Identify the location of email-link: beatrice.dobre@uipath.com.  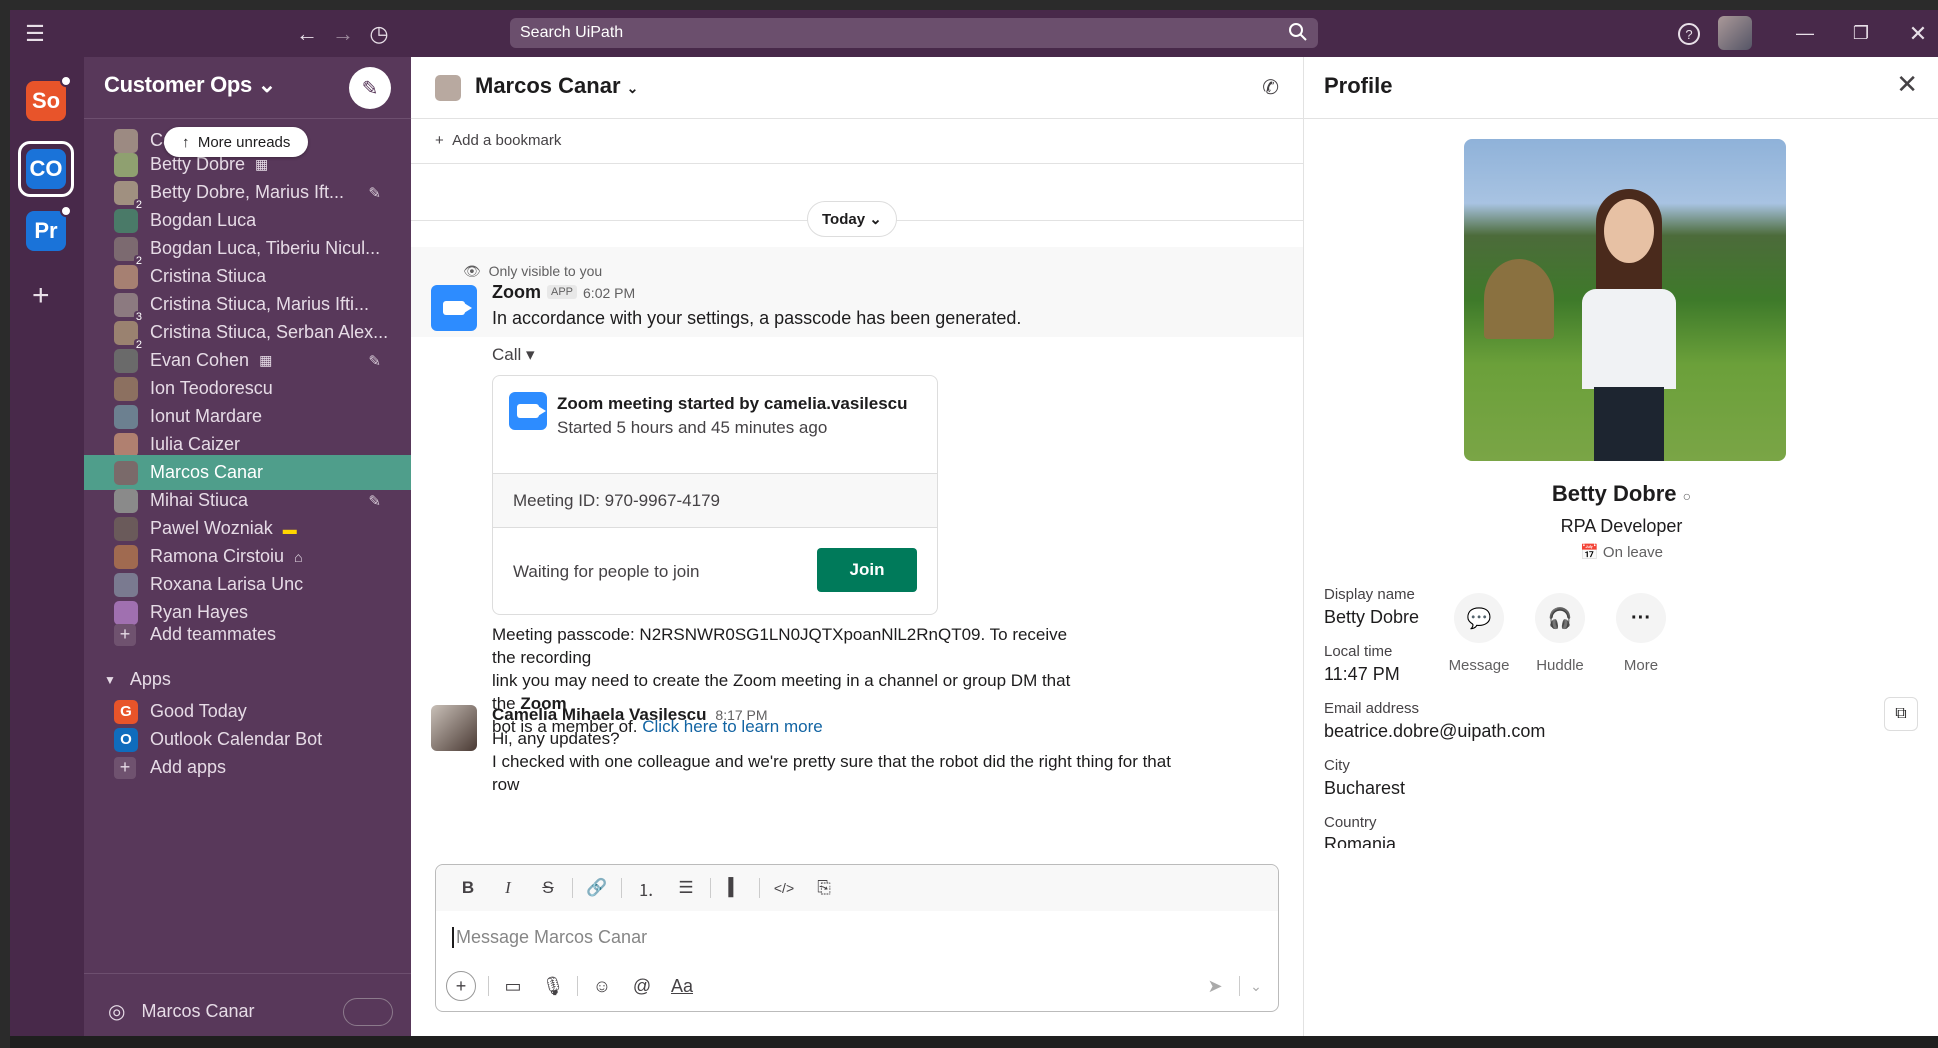
(1434, 731).